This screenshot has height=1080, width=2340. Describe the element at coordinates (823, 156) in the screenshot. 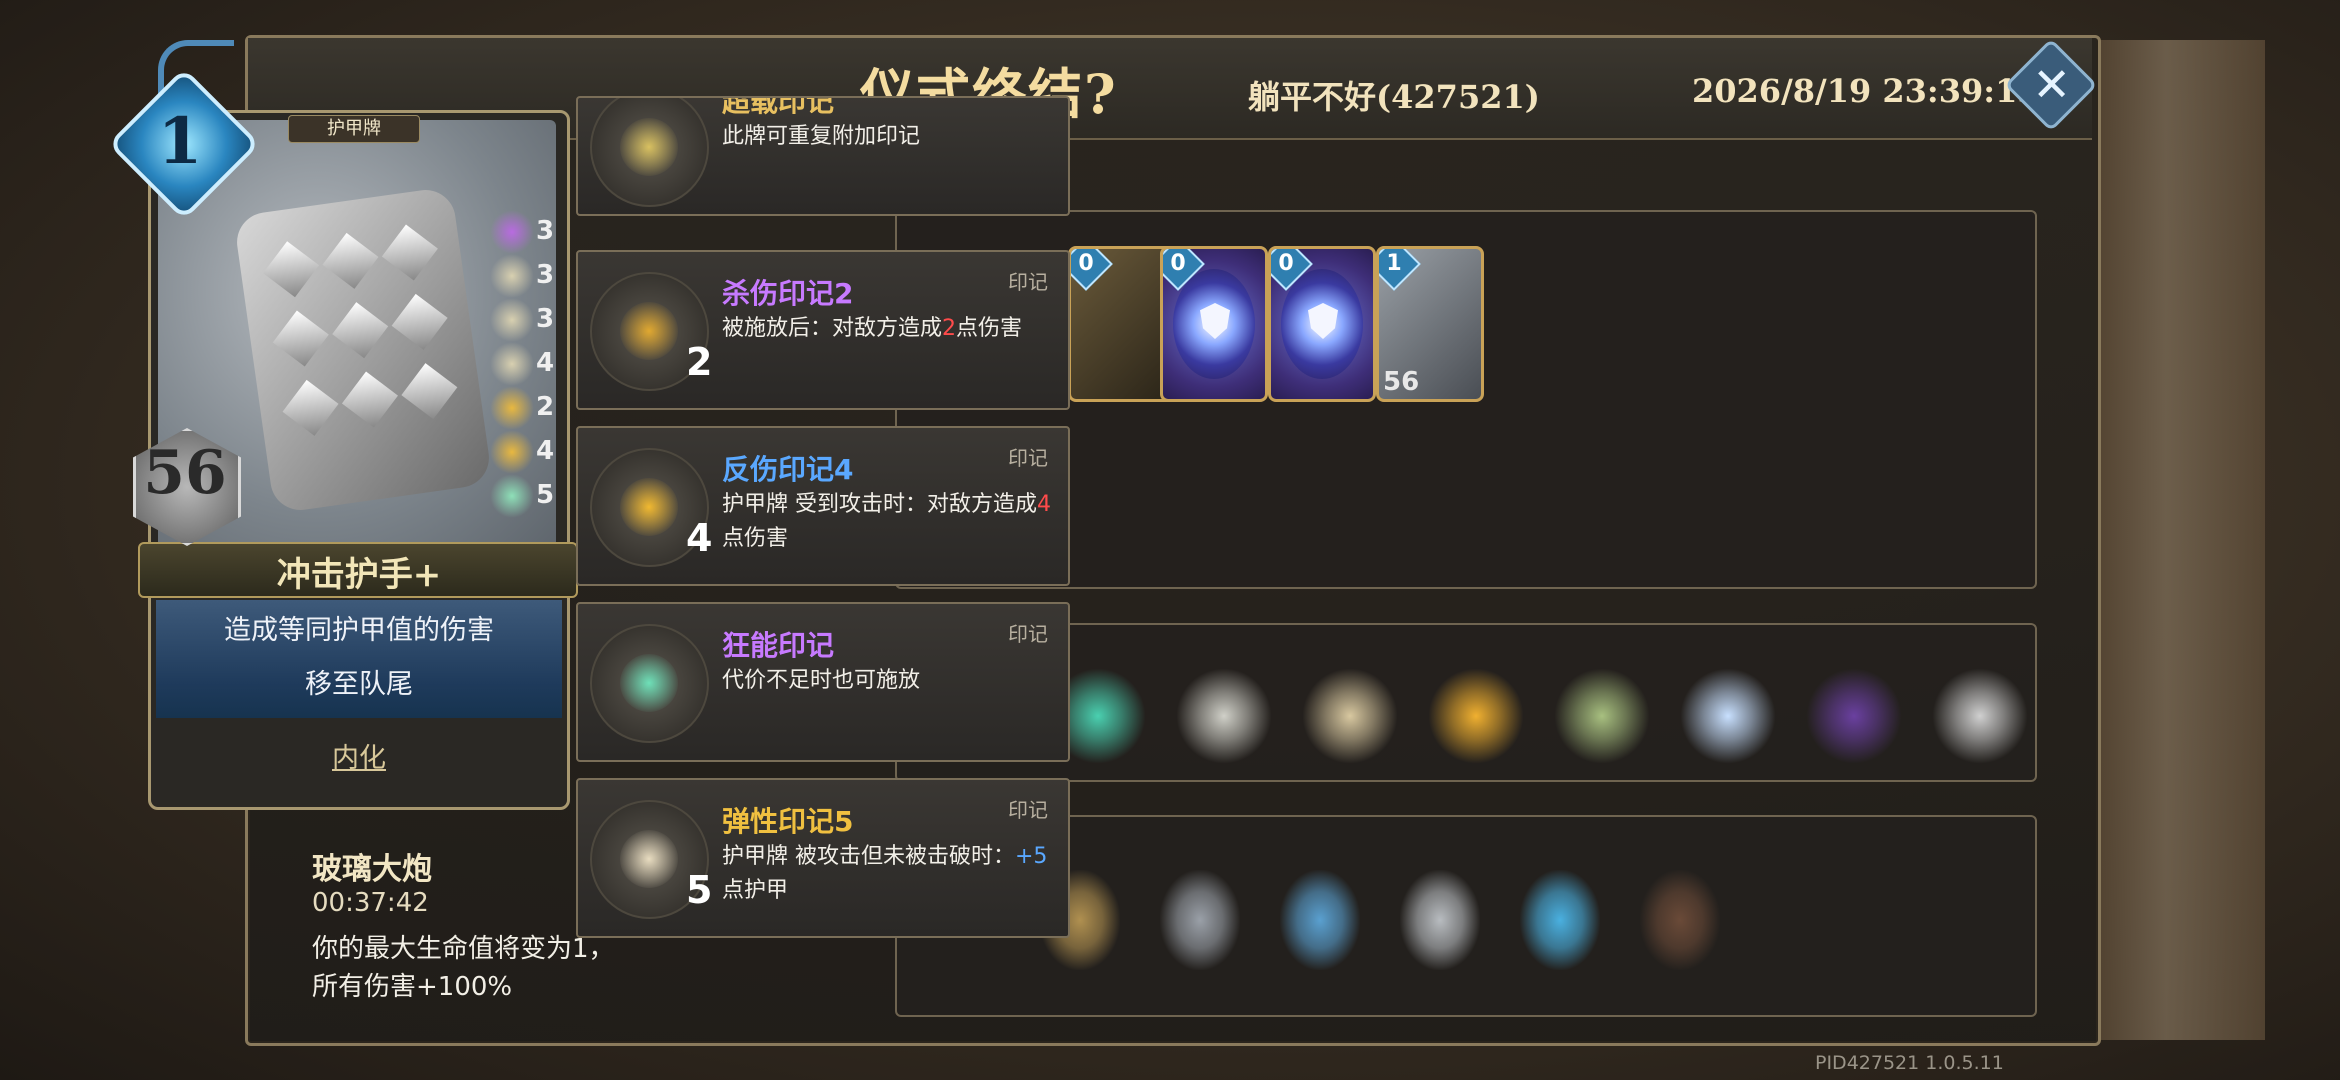

I see `mark-tooltip: 超载印记此牌可重复附加印记` at that location.